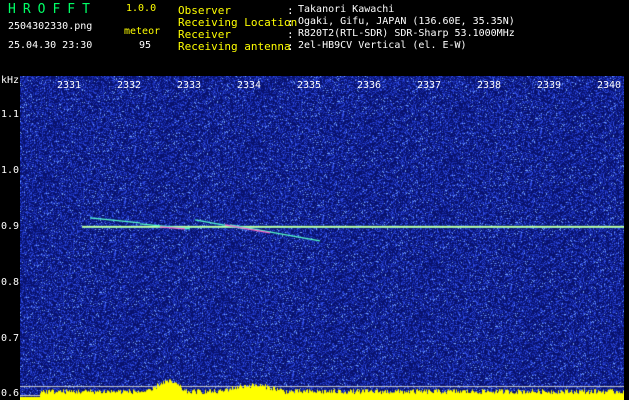  I want to click on file-name: 2504302330.png, so click(50, 26).